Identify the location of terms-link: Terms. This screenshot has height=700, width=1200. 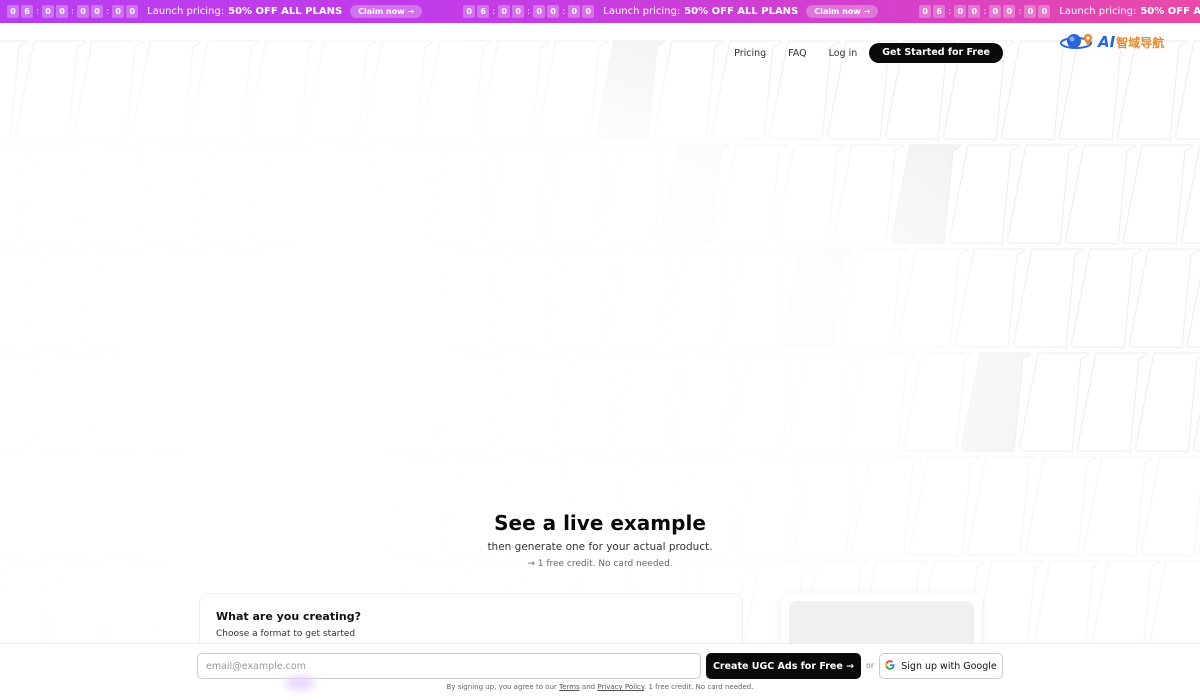
(569, 687).